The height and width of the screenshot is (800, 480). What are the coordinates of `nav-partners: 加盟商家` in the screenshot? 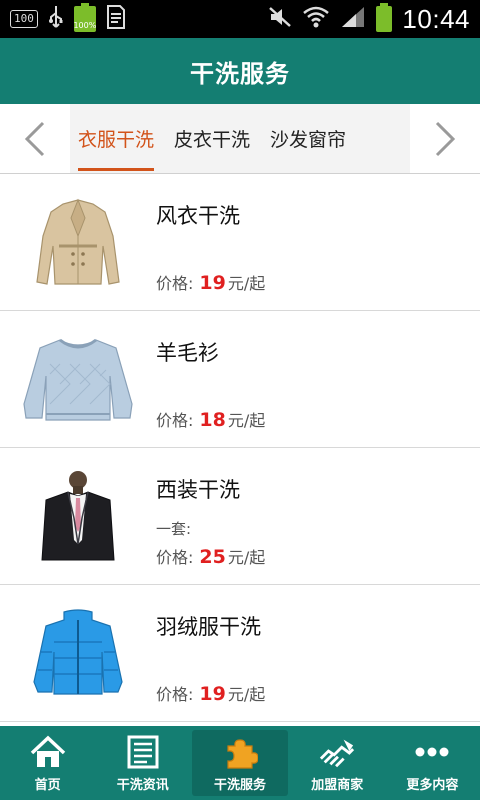 It's located at (337, 763).